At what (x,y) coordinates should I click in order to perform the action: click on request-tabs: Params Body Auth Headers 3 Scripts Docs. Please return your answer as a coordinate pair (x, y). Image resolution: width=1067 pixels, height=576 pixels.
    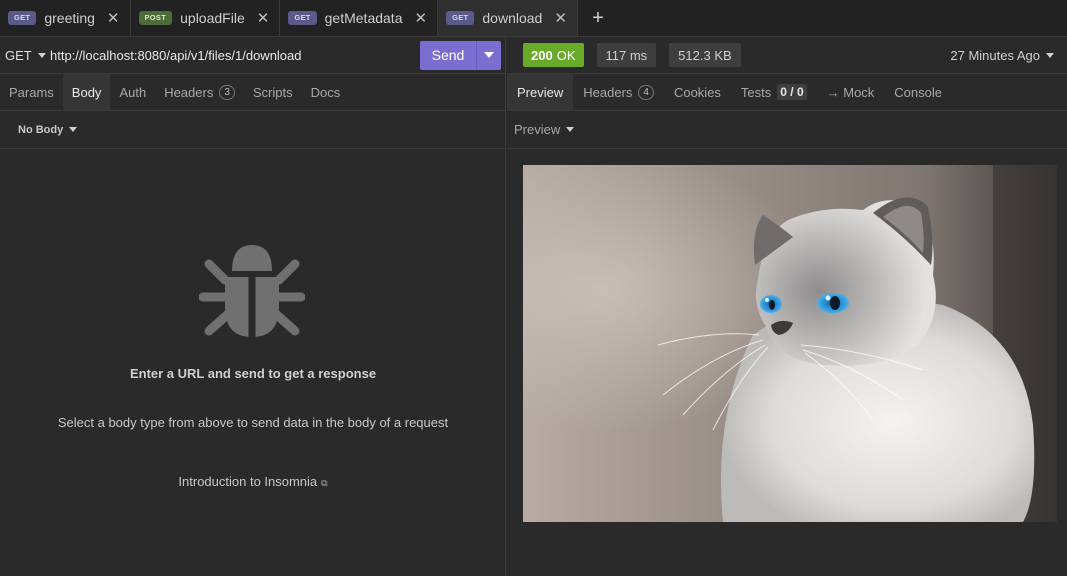
    Looking at the image, I should click on (252, 92).